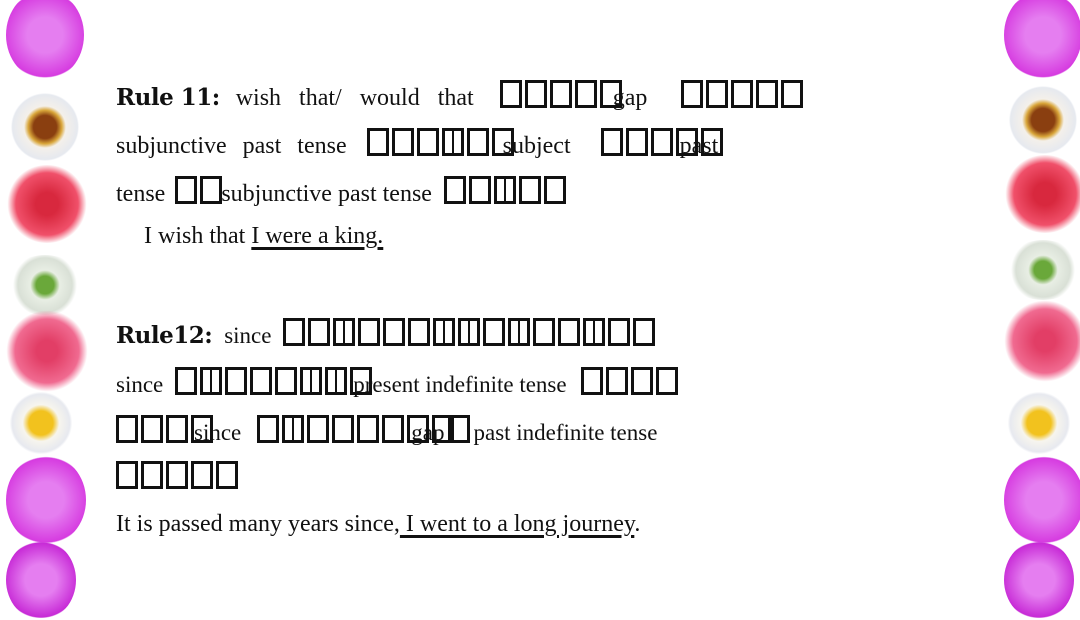 The height and width of the screenshot is (620, 1080). I want to click on rule11-text: subject, so click(536, 146).